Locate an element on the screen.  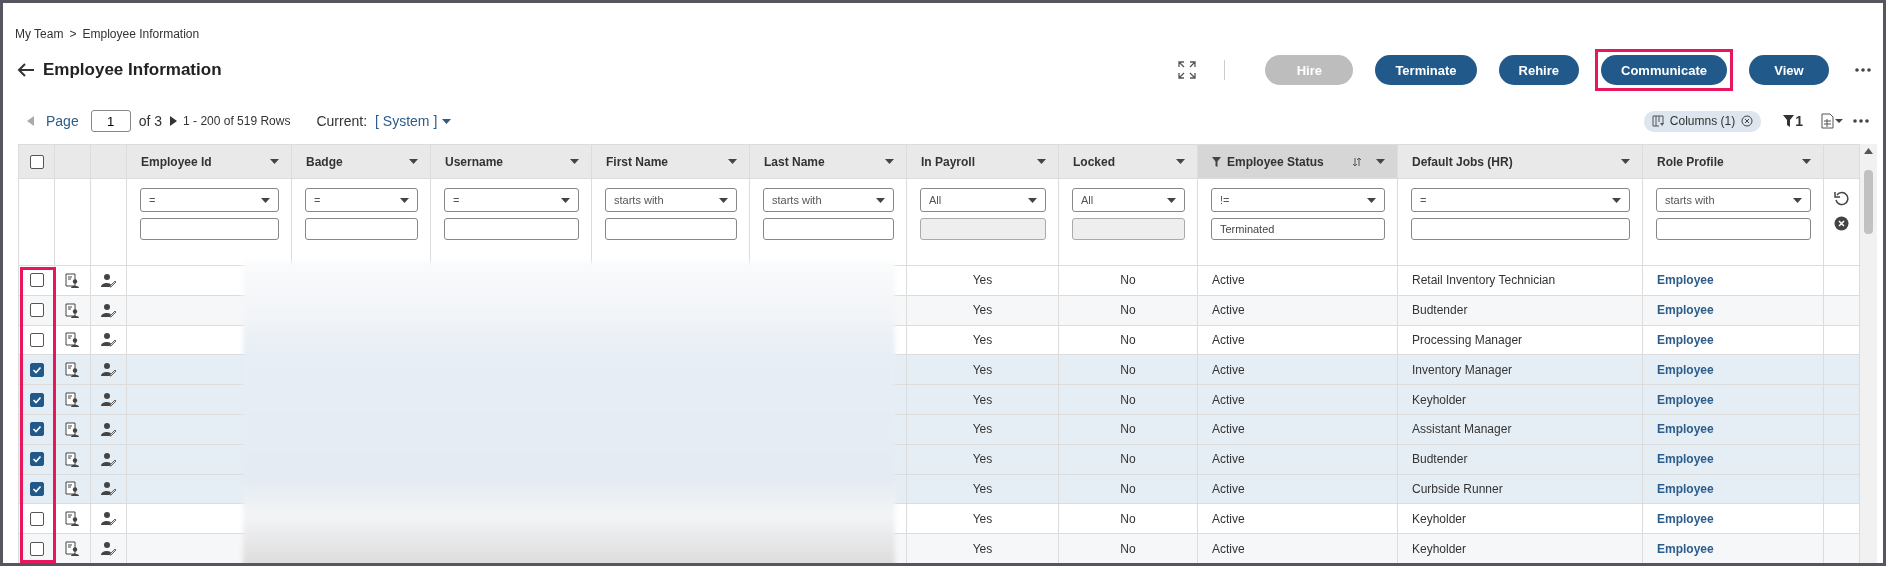
columns-chip: Columns (1) is located at coordinates (1702, 121).